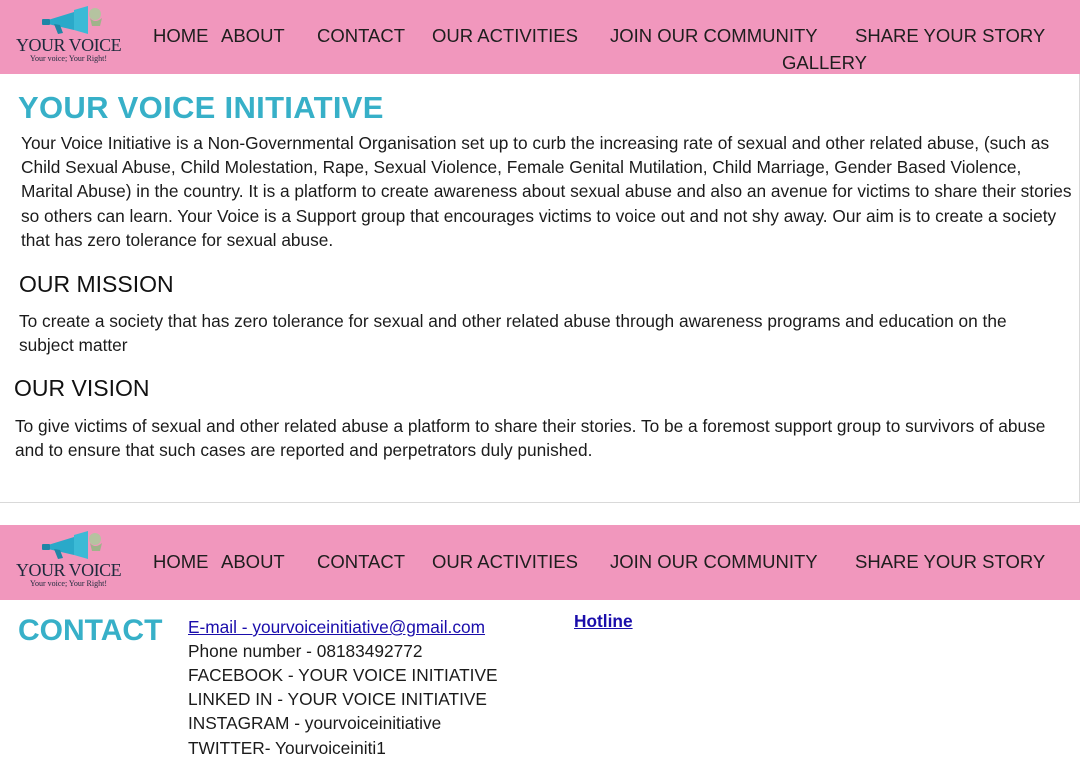  Describe the element at coordinates (305, 651) in the screenshot. I see `phone-number: Phone number - 08183492772` at that location.